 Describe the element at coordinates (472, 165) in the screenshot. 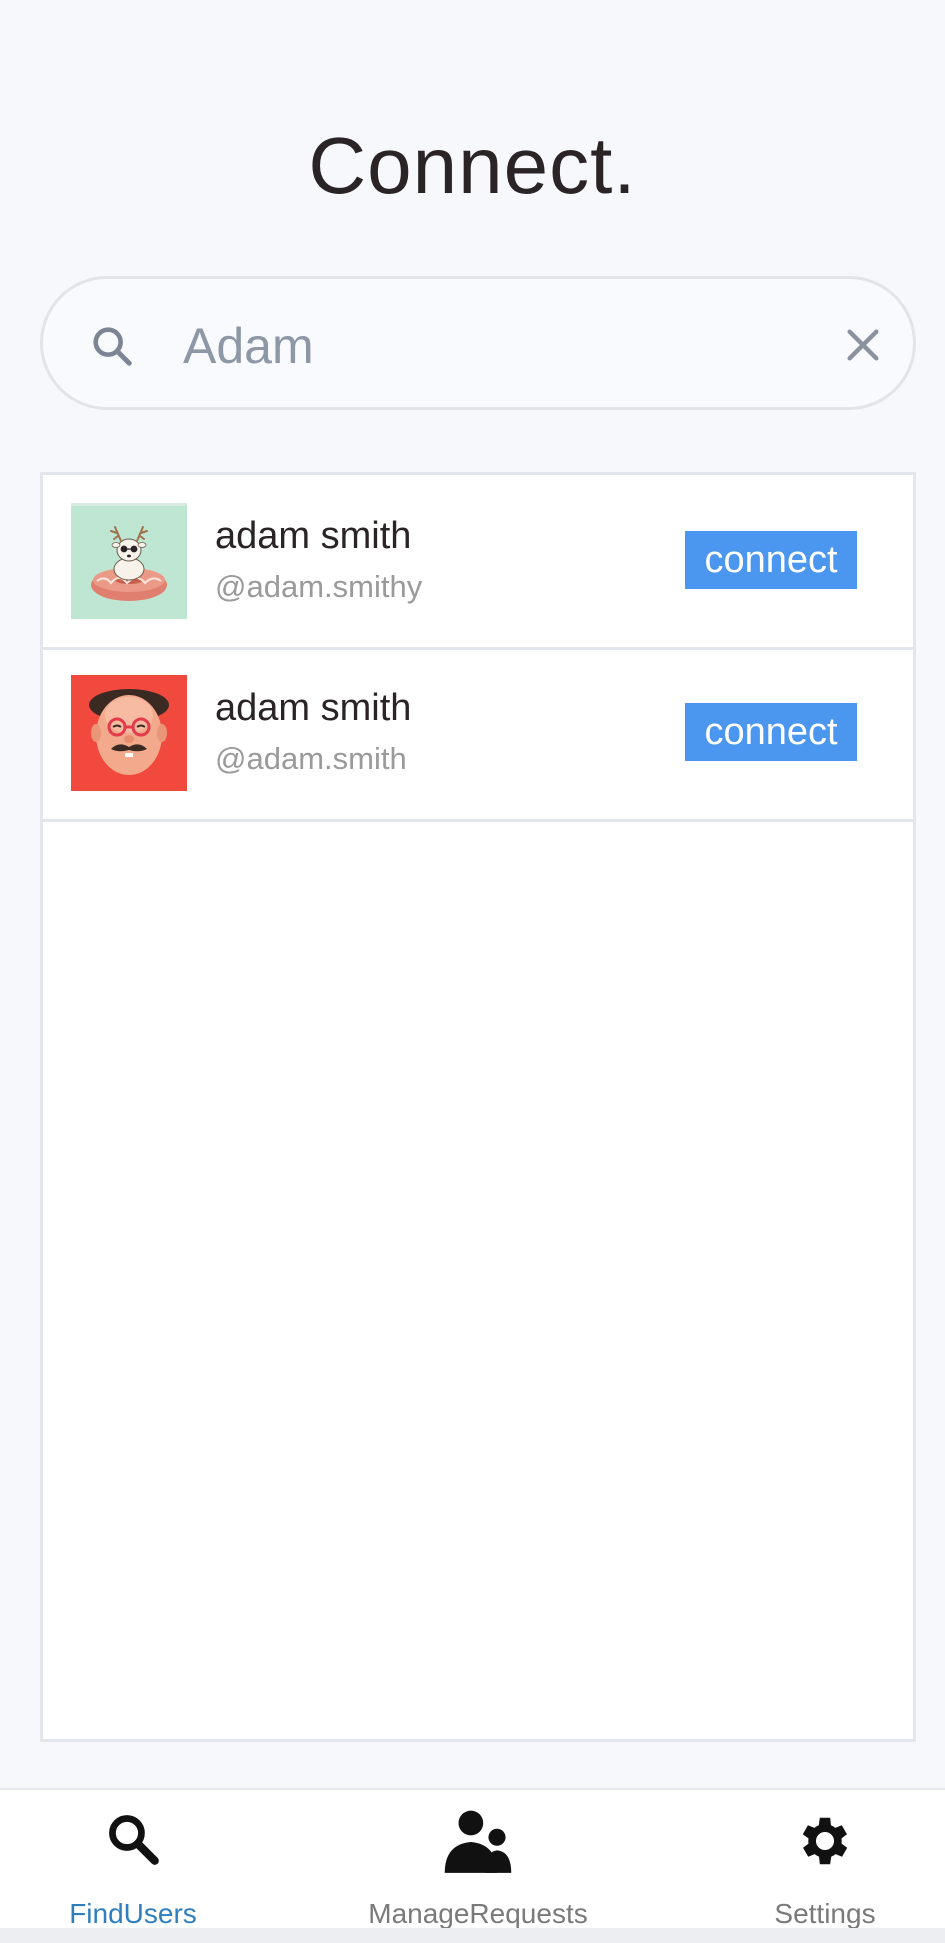

I see `page-title: Connect.` at that location.